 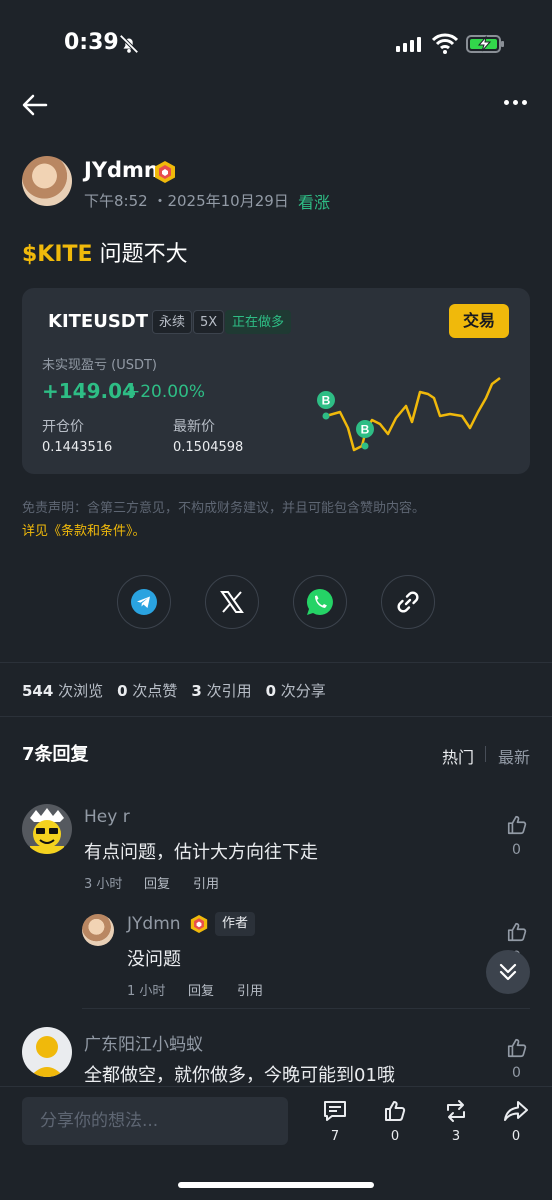 I want to click on position-side-chip: 正在做多, so click(x=258, y=322).